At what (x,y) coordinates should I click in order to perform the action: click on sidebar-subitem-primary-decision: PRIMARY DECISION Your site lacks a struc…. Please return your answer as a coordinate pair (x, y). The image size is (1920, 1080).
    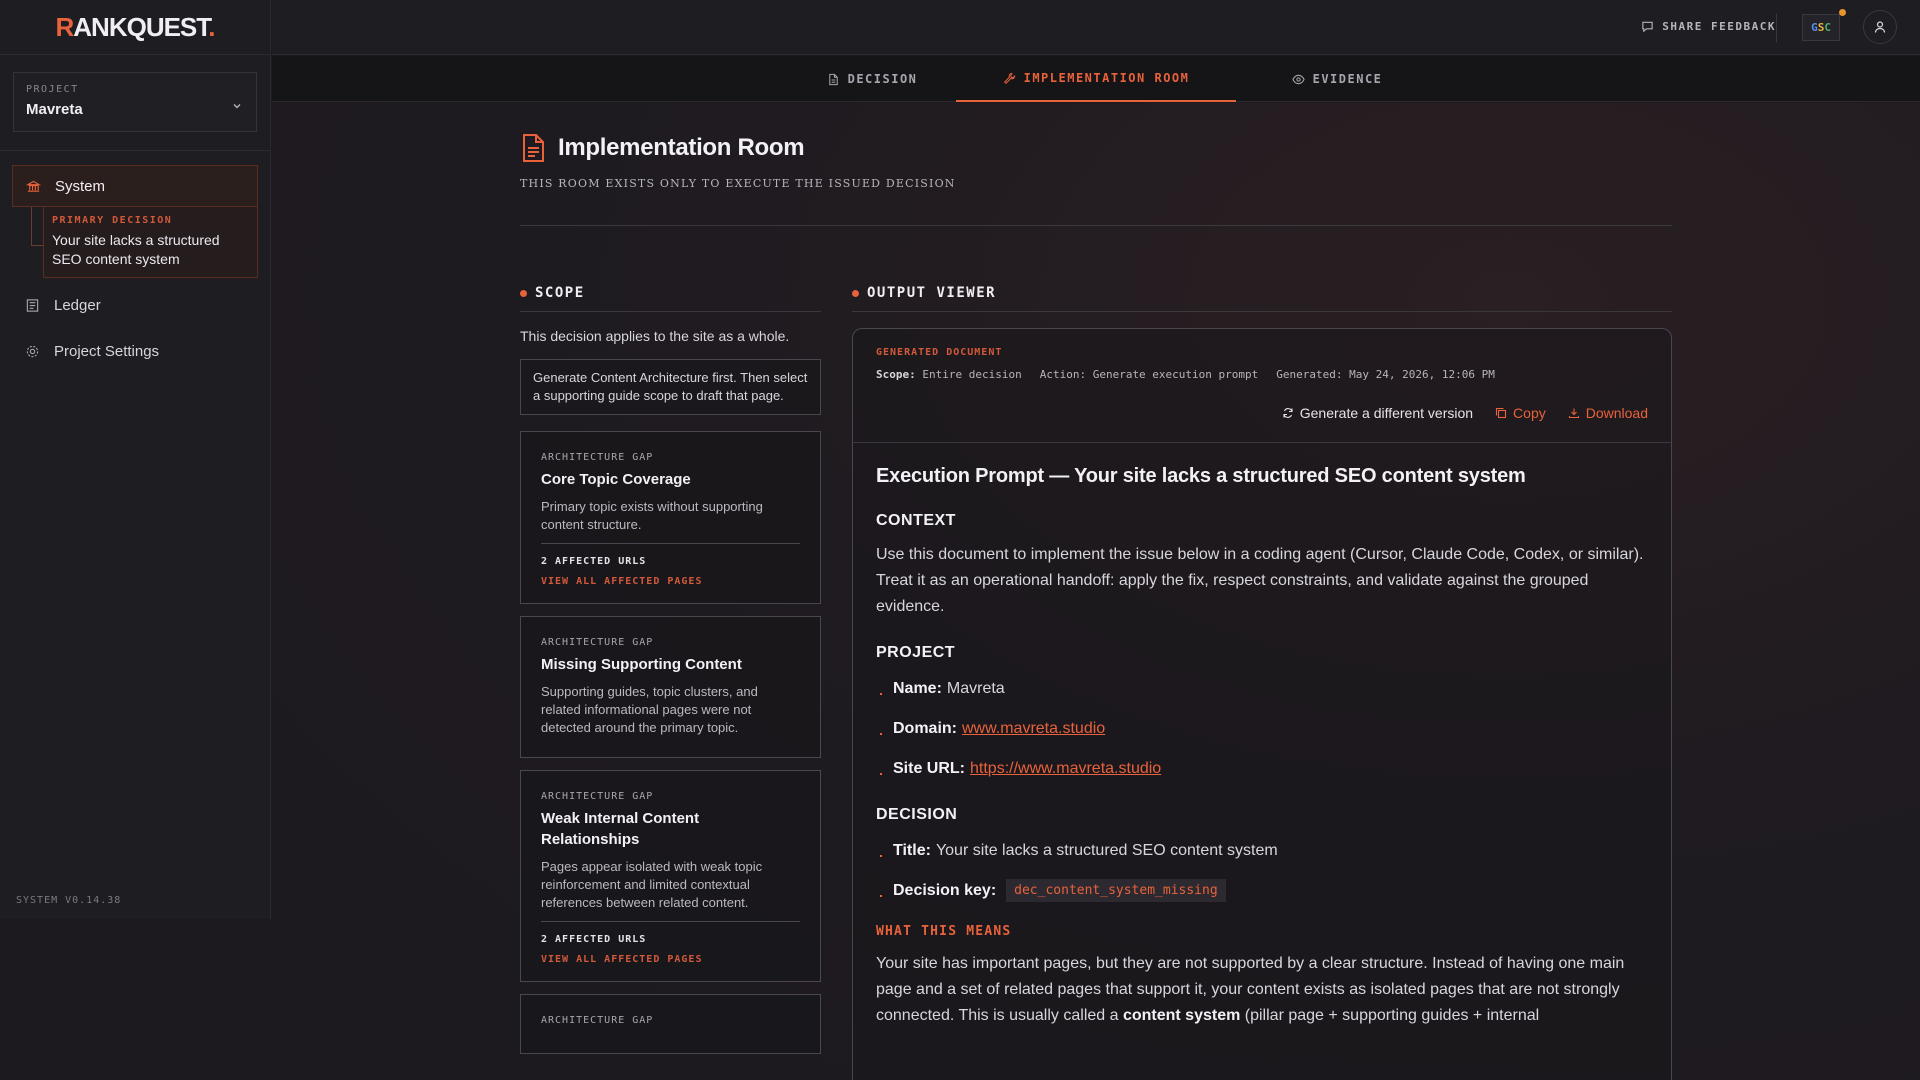
    Looking at the image, I should click on (150, 242).